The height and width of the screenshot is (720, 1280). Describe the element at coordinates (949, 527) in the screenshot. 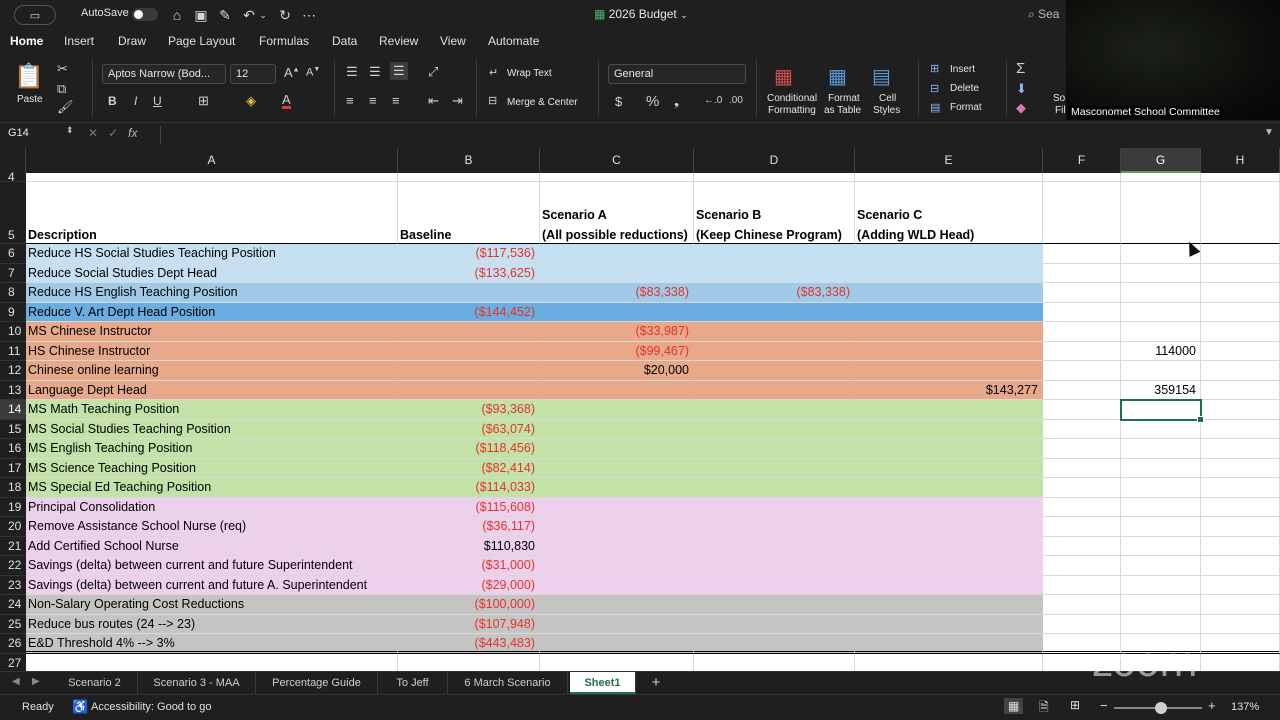

I see `cell-e20` at that location.